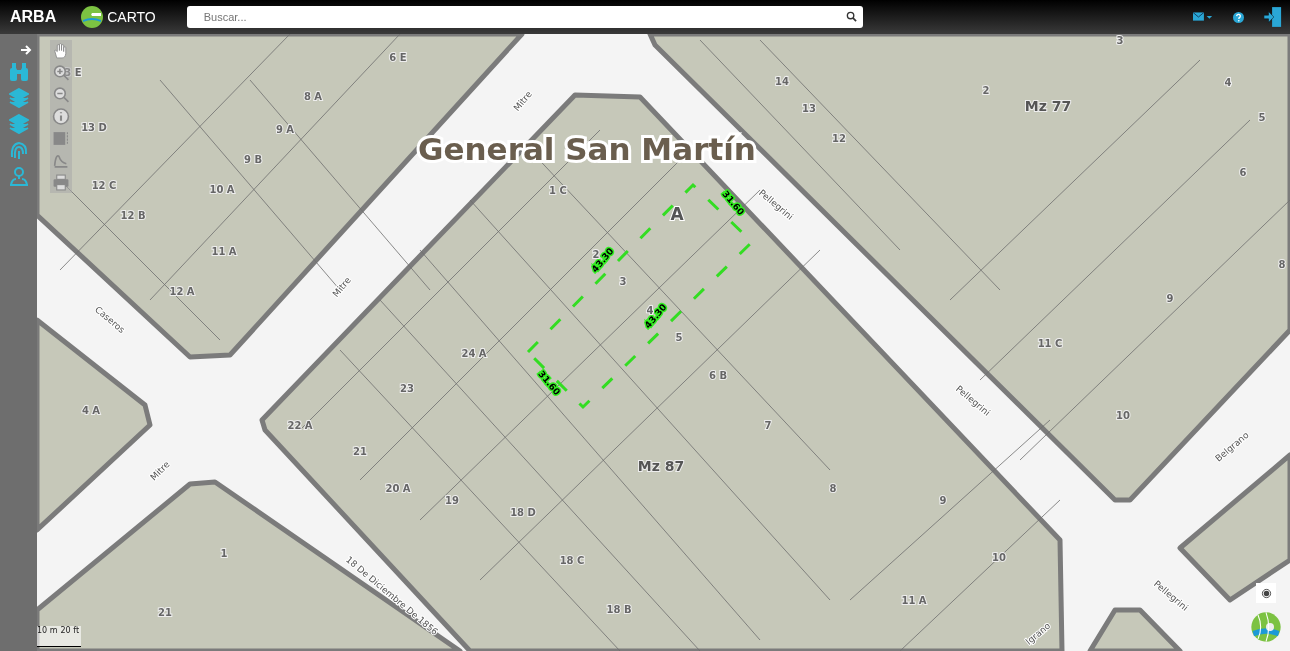 This screenshot has height=651, width=1290. Describe the element at coordinates (718, 375) in the screenshot. I see `lot-label: 6 B` at that location.